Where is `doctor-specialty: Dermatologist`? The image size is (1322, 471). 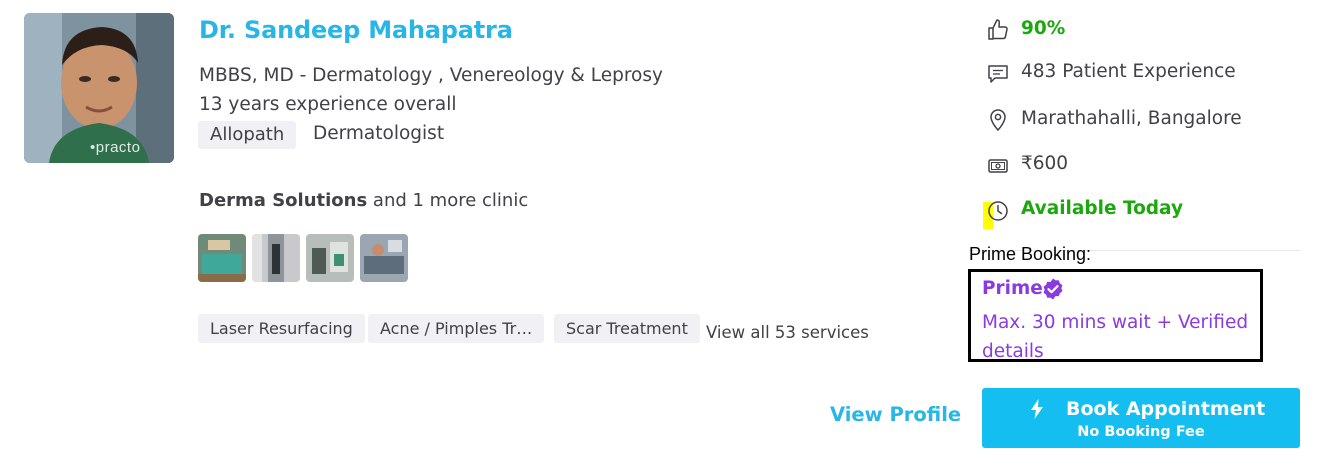
doctor-specialty: Dermatologist is located at coordinates (379, 133).